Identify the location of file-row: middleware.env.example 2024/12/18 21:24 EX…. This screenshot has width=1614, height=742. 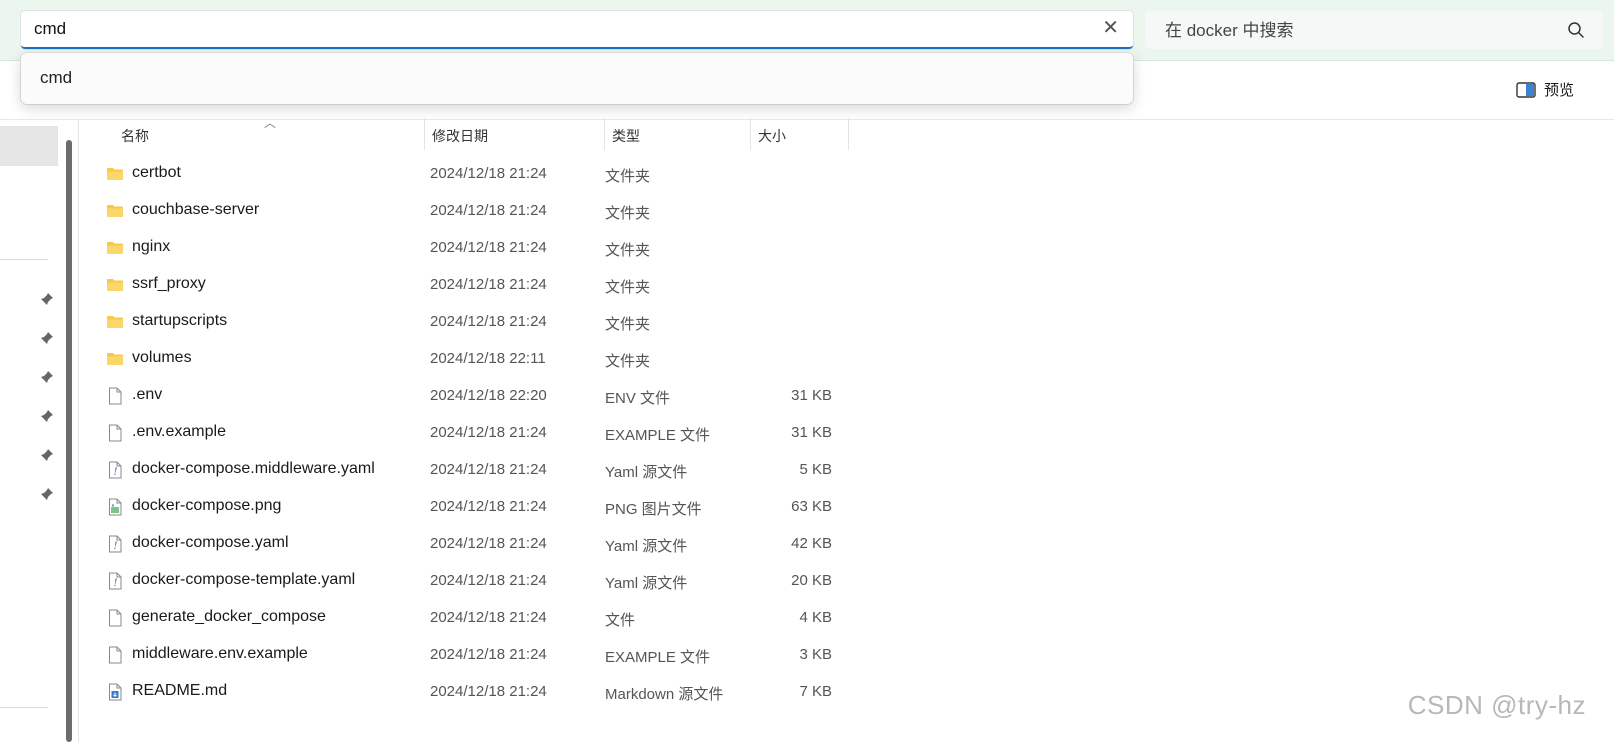
(500, 655).